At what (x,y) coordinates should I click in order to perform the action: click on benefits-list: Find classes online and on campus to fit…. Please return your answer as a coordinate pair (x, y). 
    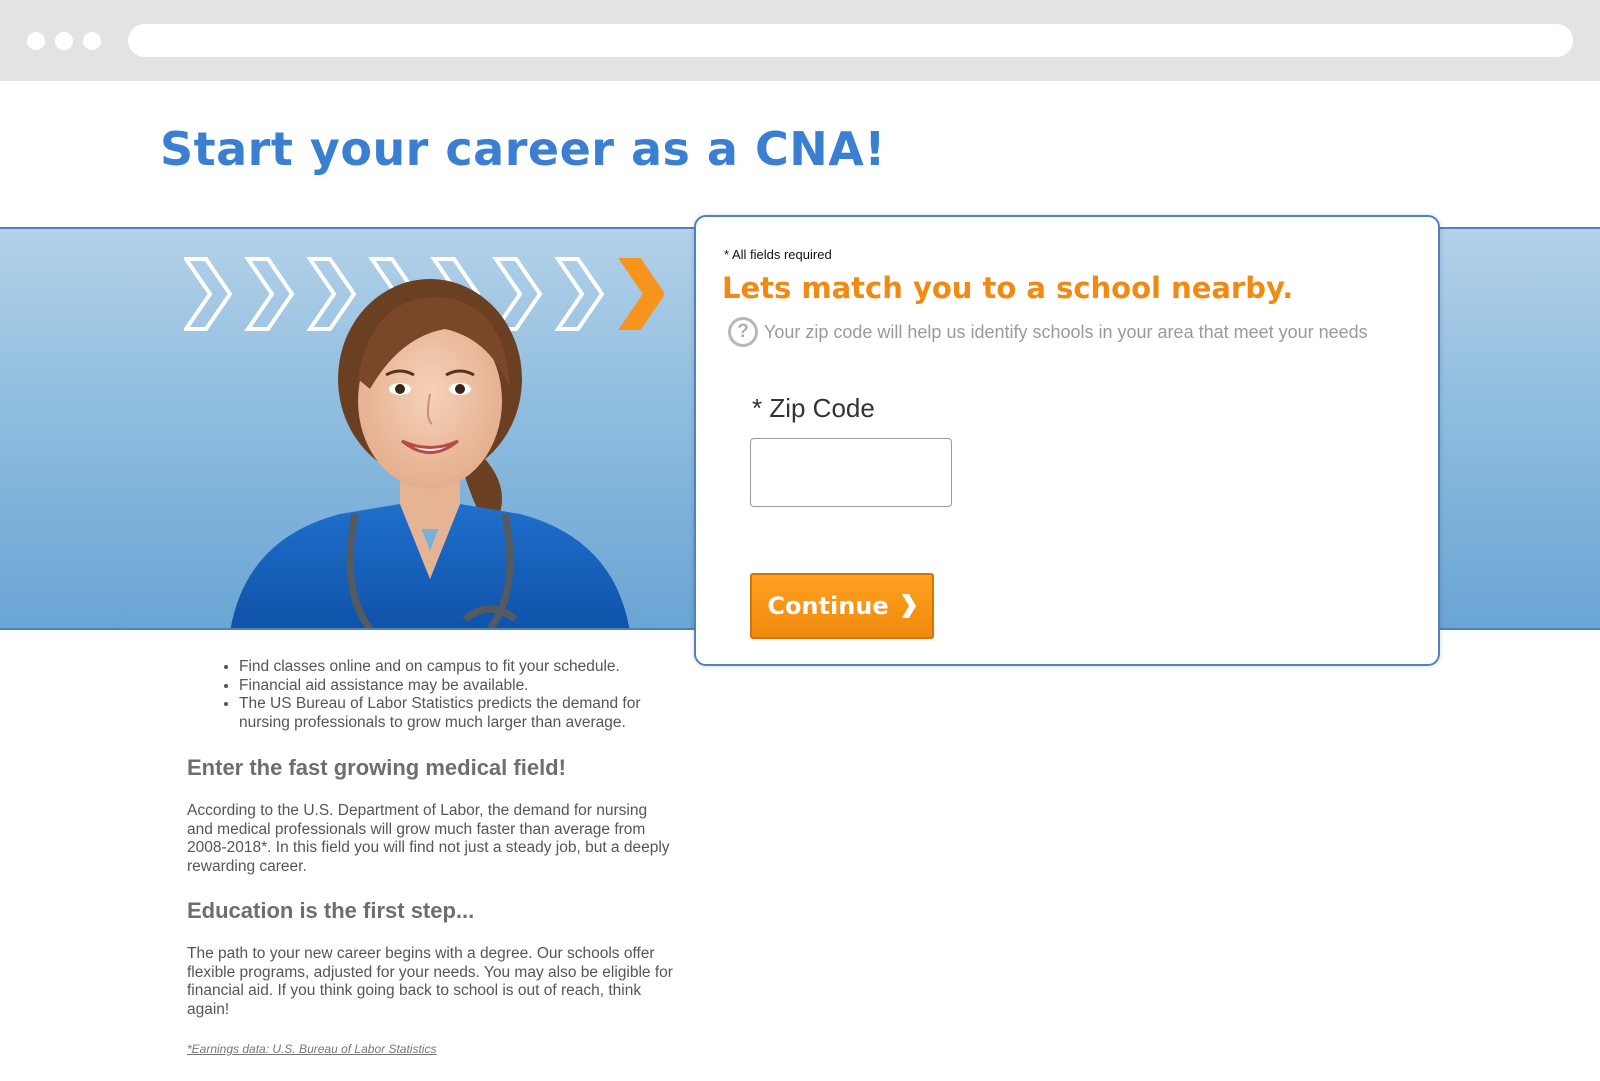
    Looking at the image, I should click on (432, 695).